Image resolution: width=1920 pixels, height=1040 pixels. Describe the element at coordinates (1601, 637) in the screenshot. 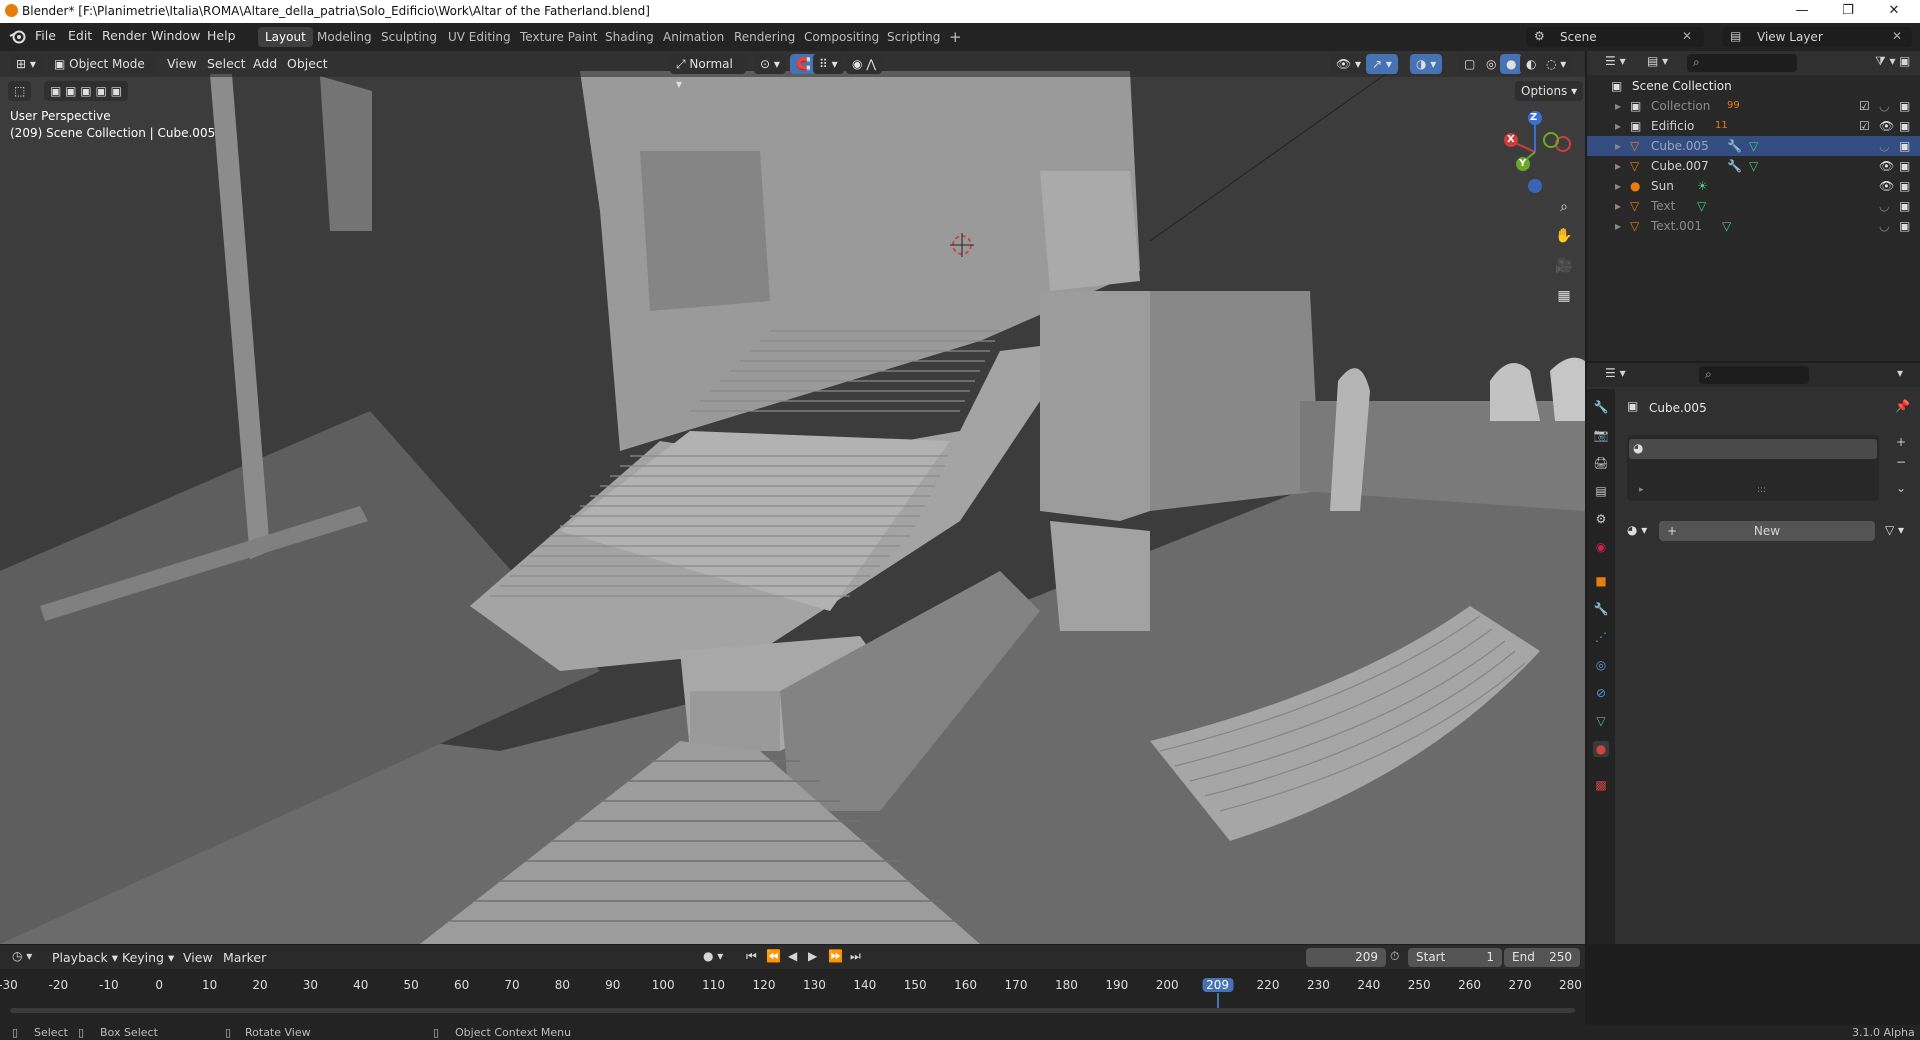

I see `particles-tab-icon: ⋰` at that location.